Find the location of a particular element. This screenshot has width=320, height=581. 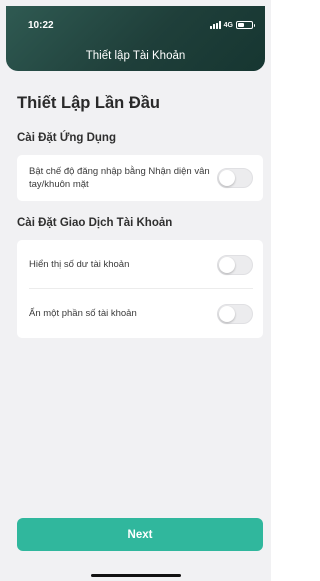

status-icons: 4G is located at coordinates (232, 25).